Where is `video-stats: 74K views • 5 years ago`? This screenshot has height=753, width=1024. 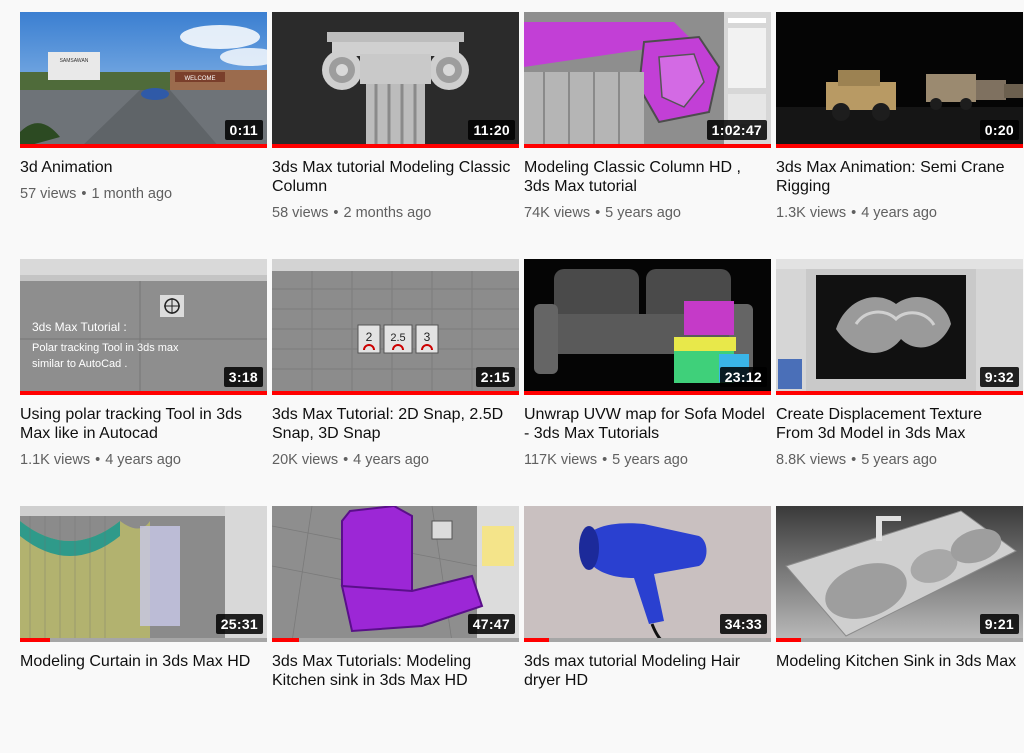
video-stats: 74K views • 5 years ago is located at coordinates (647, 213).